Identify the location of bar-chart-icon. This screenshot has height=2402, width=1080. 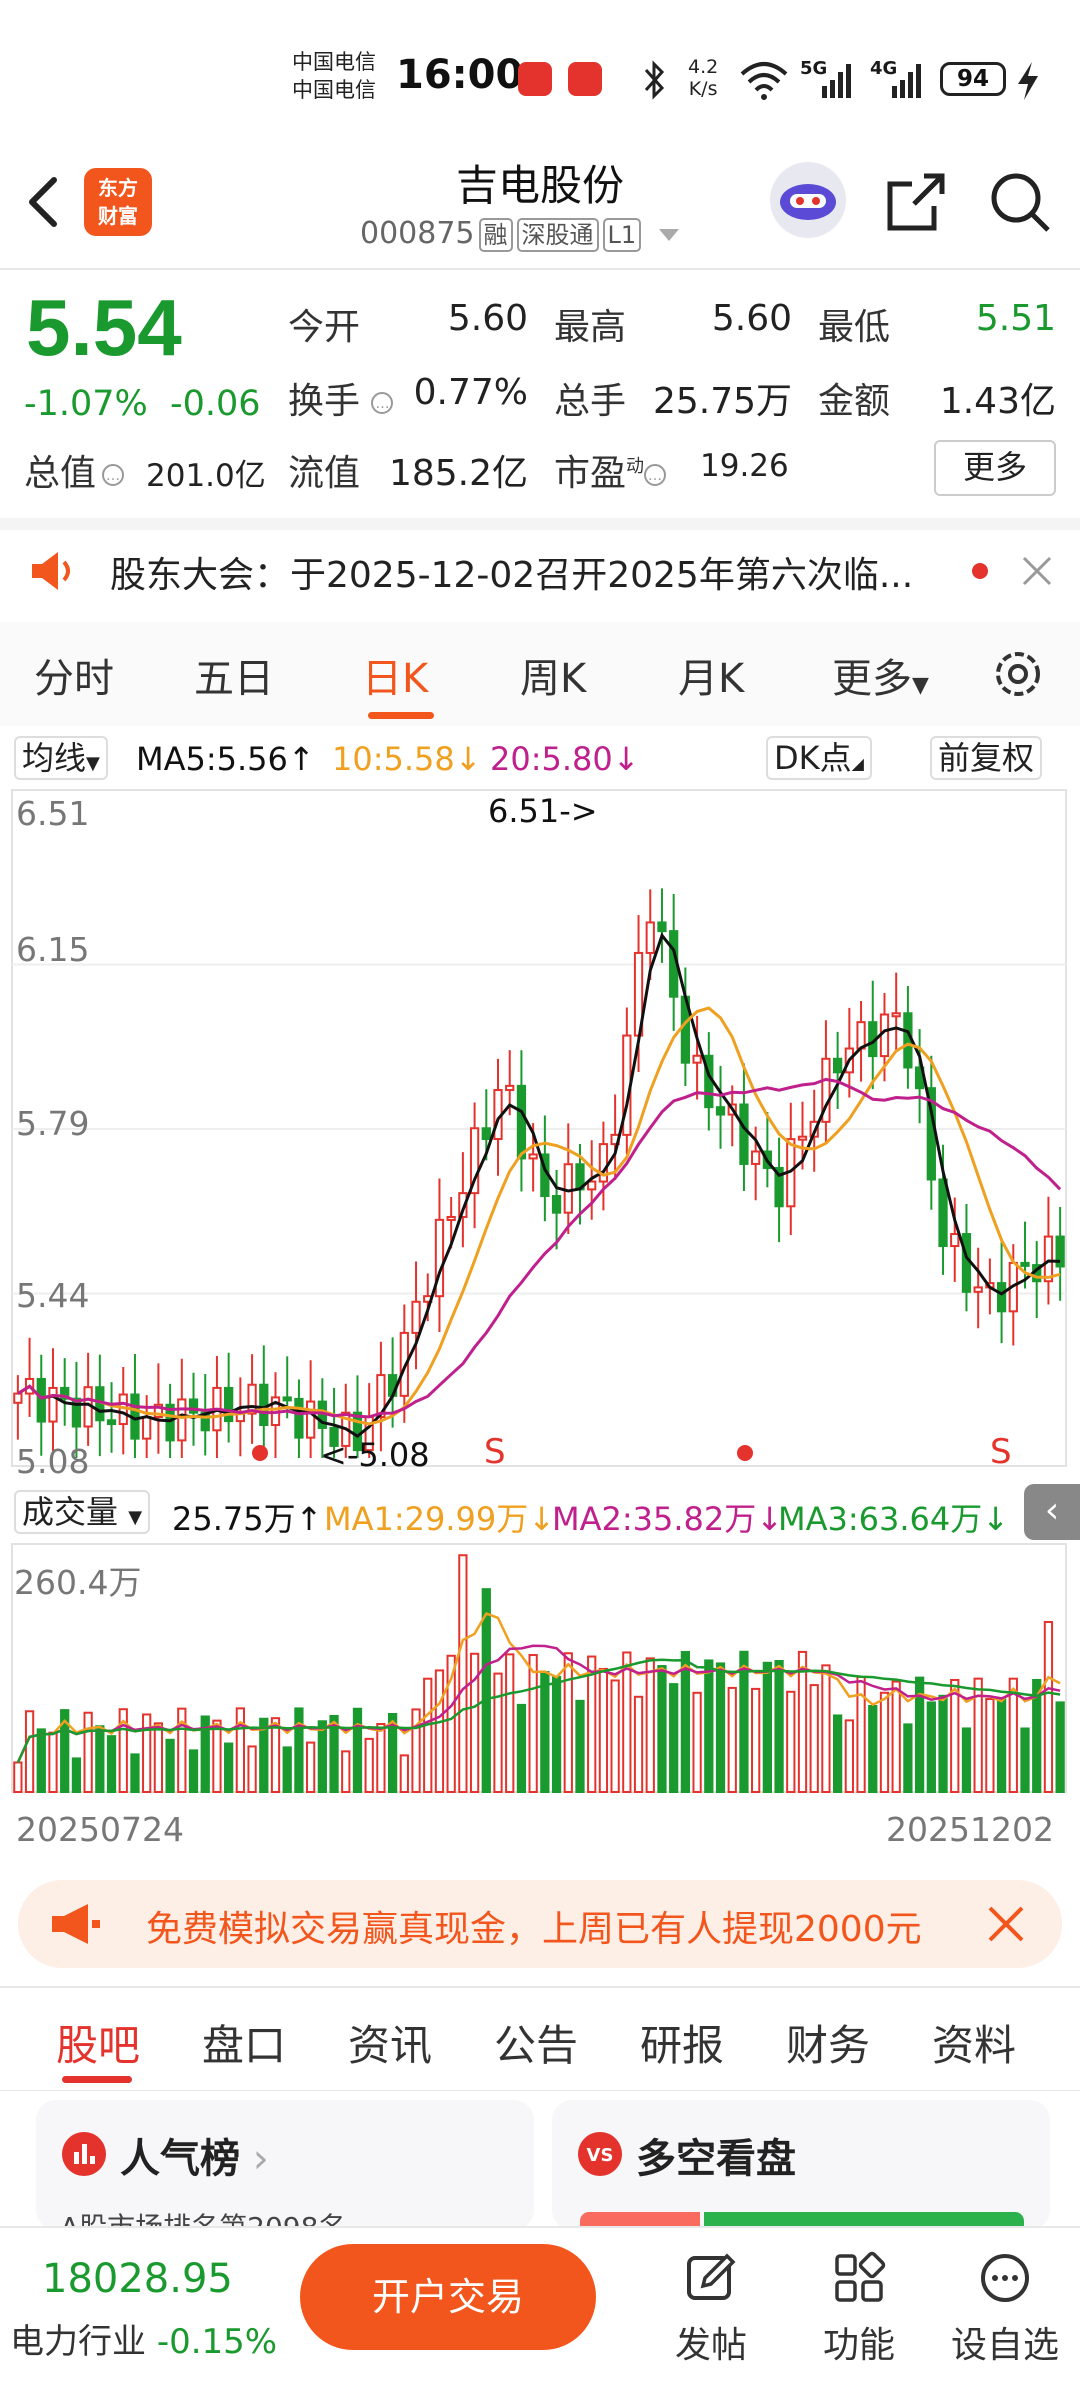
(84, 2154).